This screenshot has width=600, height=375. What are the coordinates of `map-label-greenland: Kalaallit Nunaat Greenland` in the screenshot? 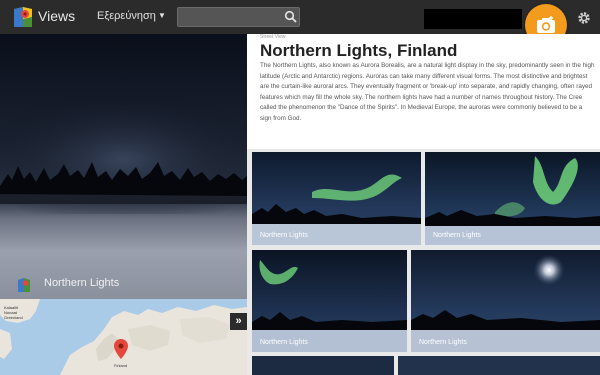 It's located at (13, 312).